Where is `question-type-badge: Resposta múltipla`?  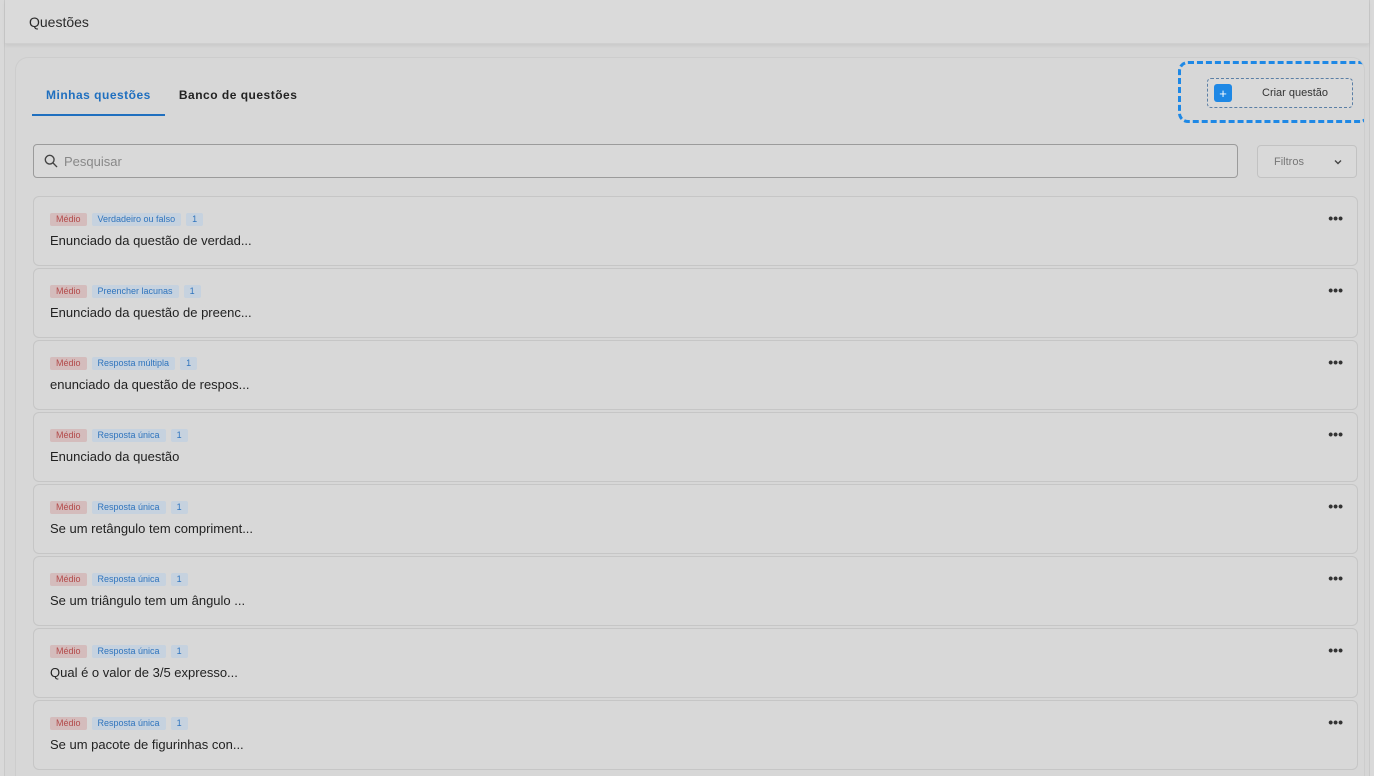 question-type-badge: Resposta múltipla is located at coordinates (133, 363).